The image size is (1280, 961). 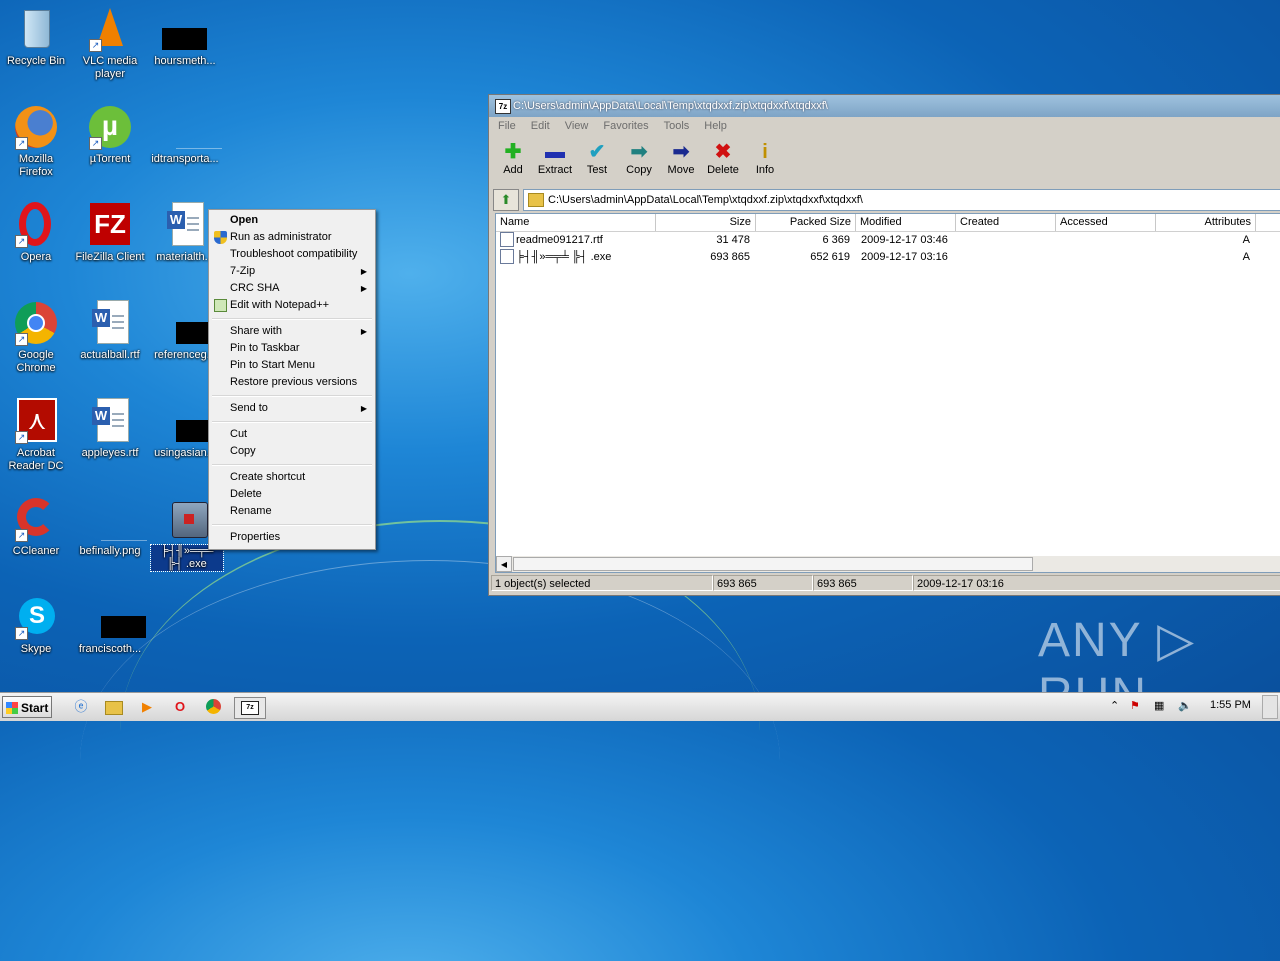 What do you see at coordinates (292, 408) in the screenshot?
I see `context-menu-item-send-to: Send to ▶` at bounding box center [292, 408].